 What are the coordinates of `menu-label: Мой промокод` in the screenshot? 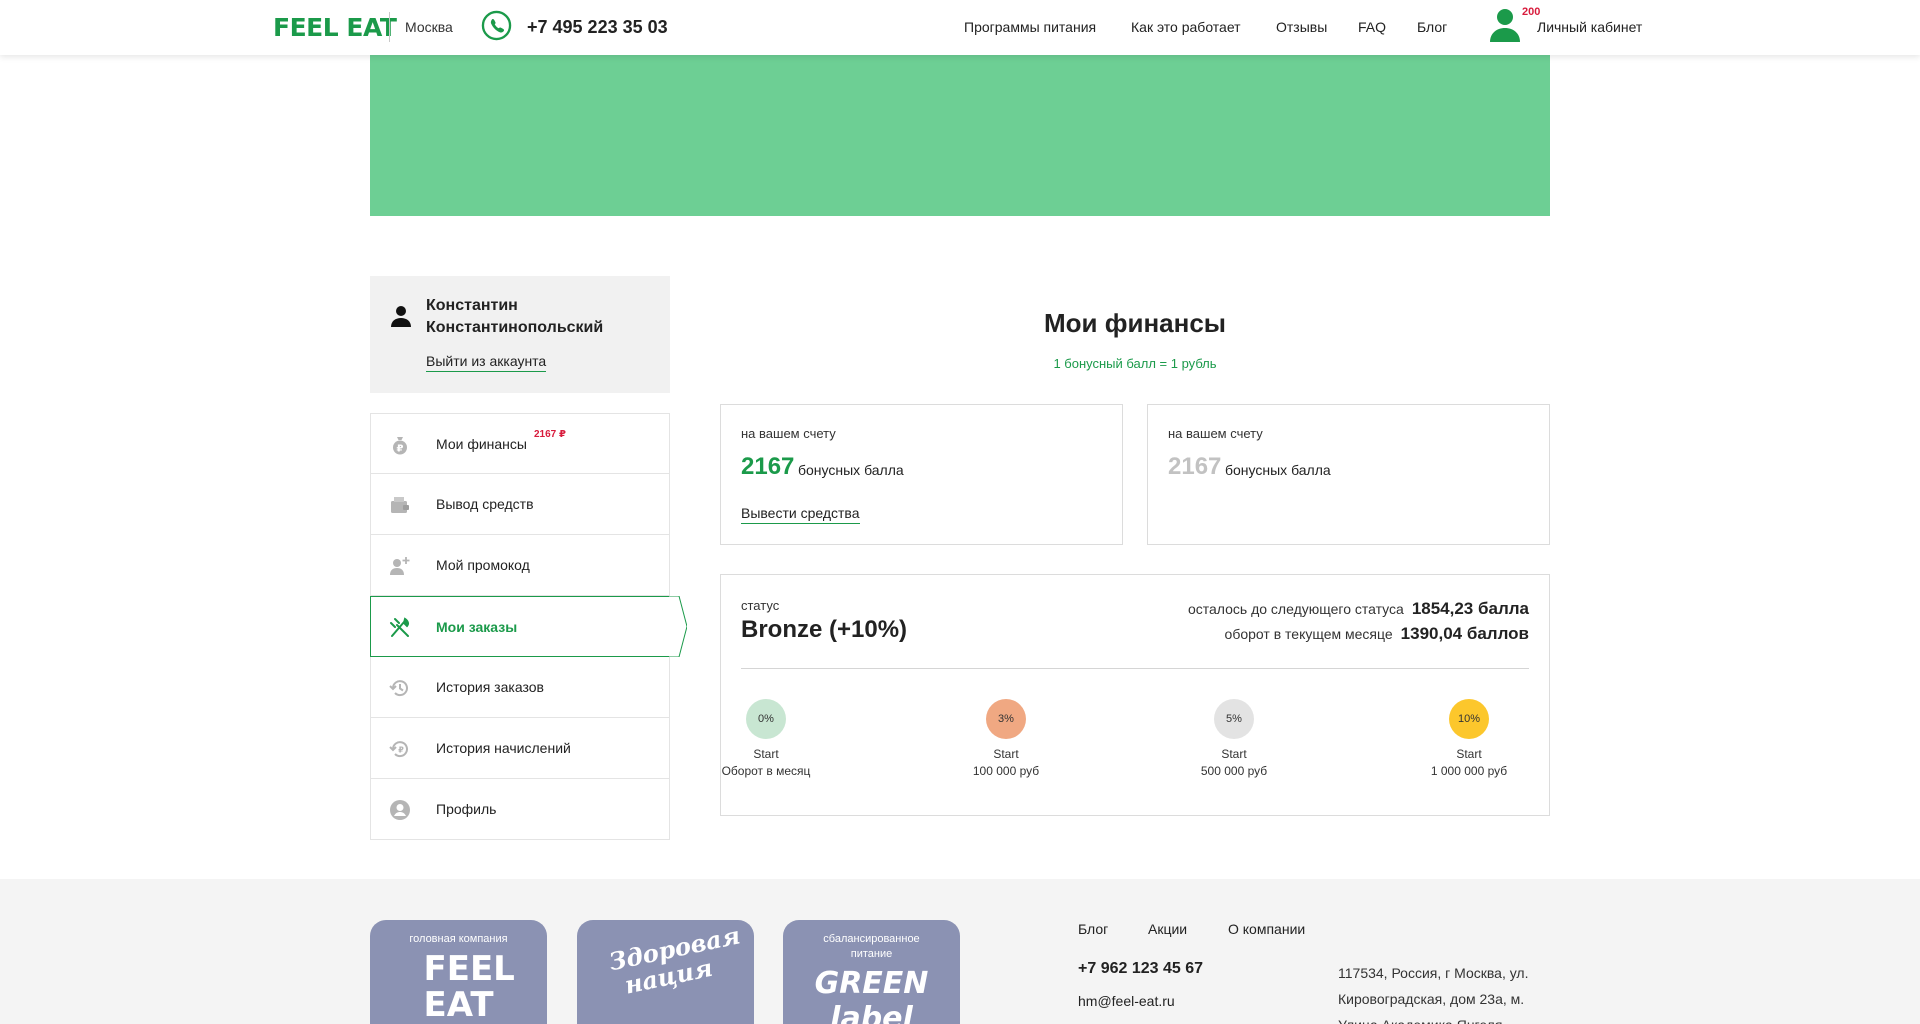 It's located at (483, 565).